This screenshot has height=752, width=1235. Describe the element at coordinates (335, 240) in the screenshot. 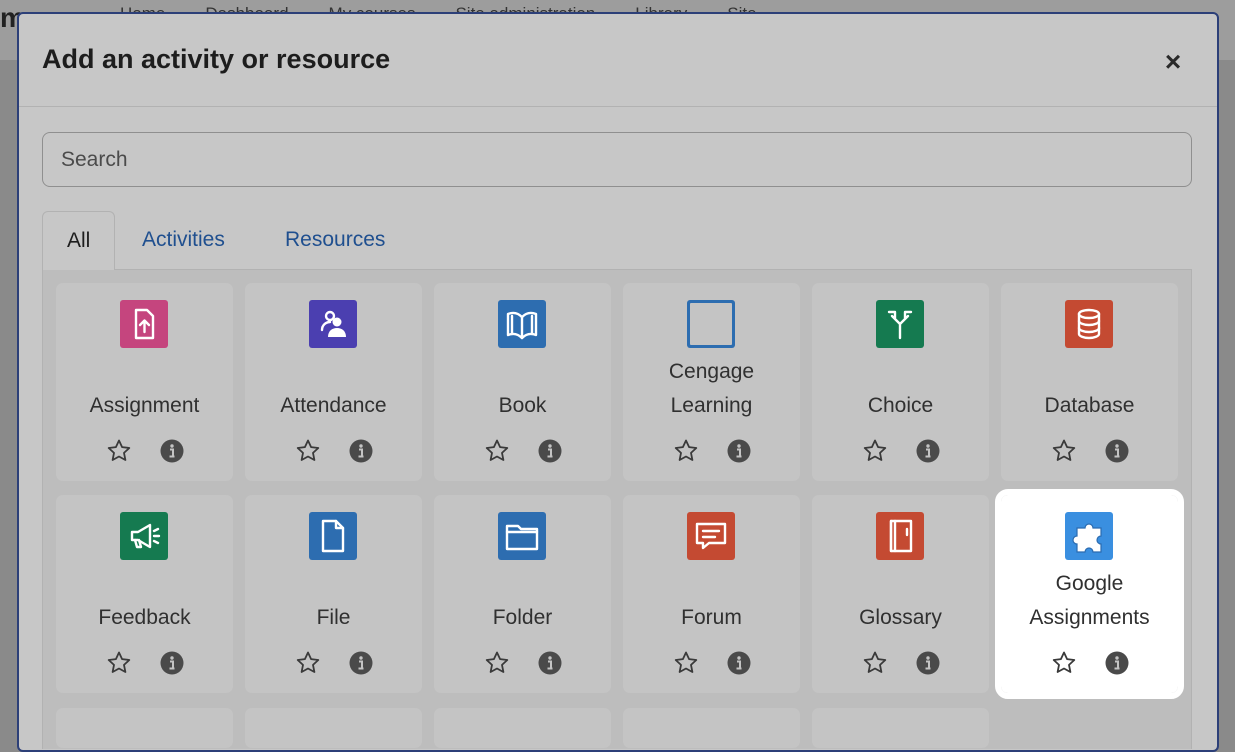

I see `tab-resources: Resources` at that location.